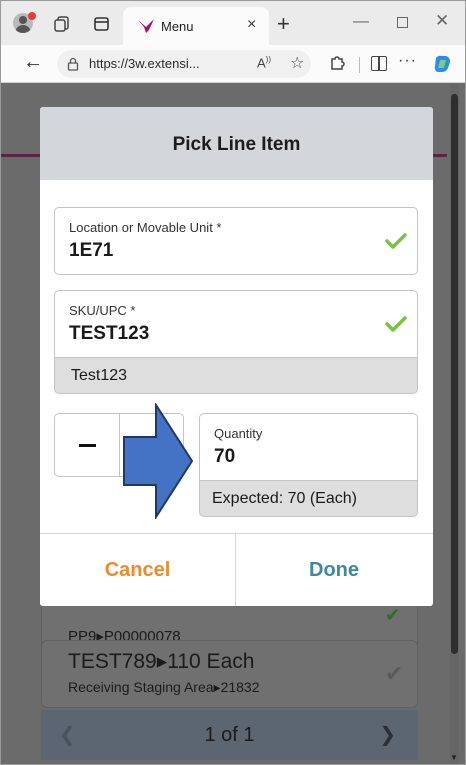 This screenshot has height=765, width=466. I want to click on page-indicator: 1 of 1, so click(229, 735).